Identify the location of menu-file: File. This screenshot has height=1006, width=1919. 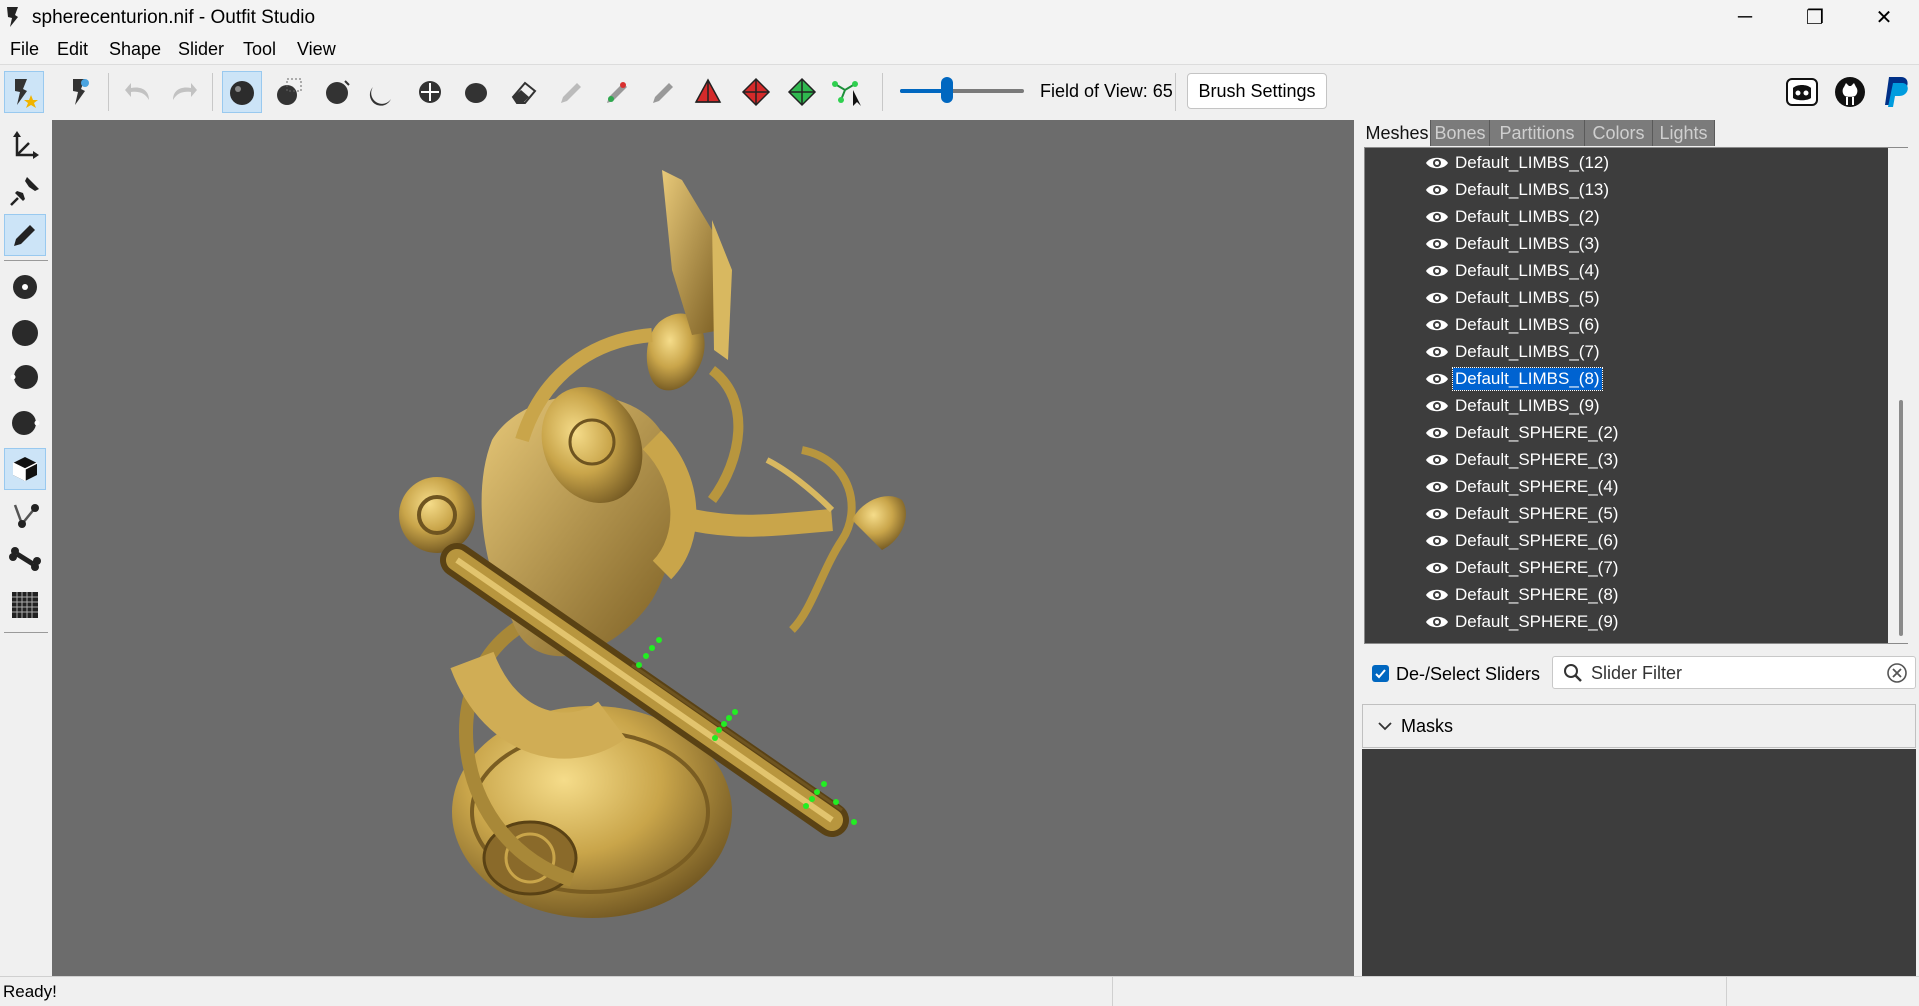
(24, 49).